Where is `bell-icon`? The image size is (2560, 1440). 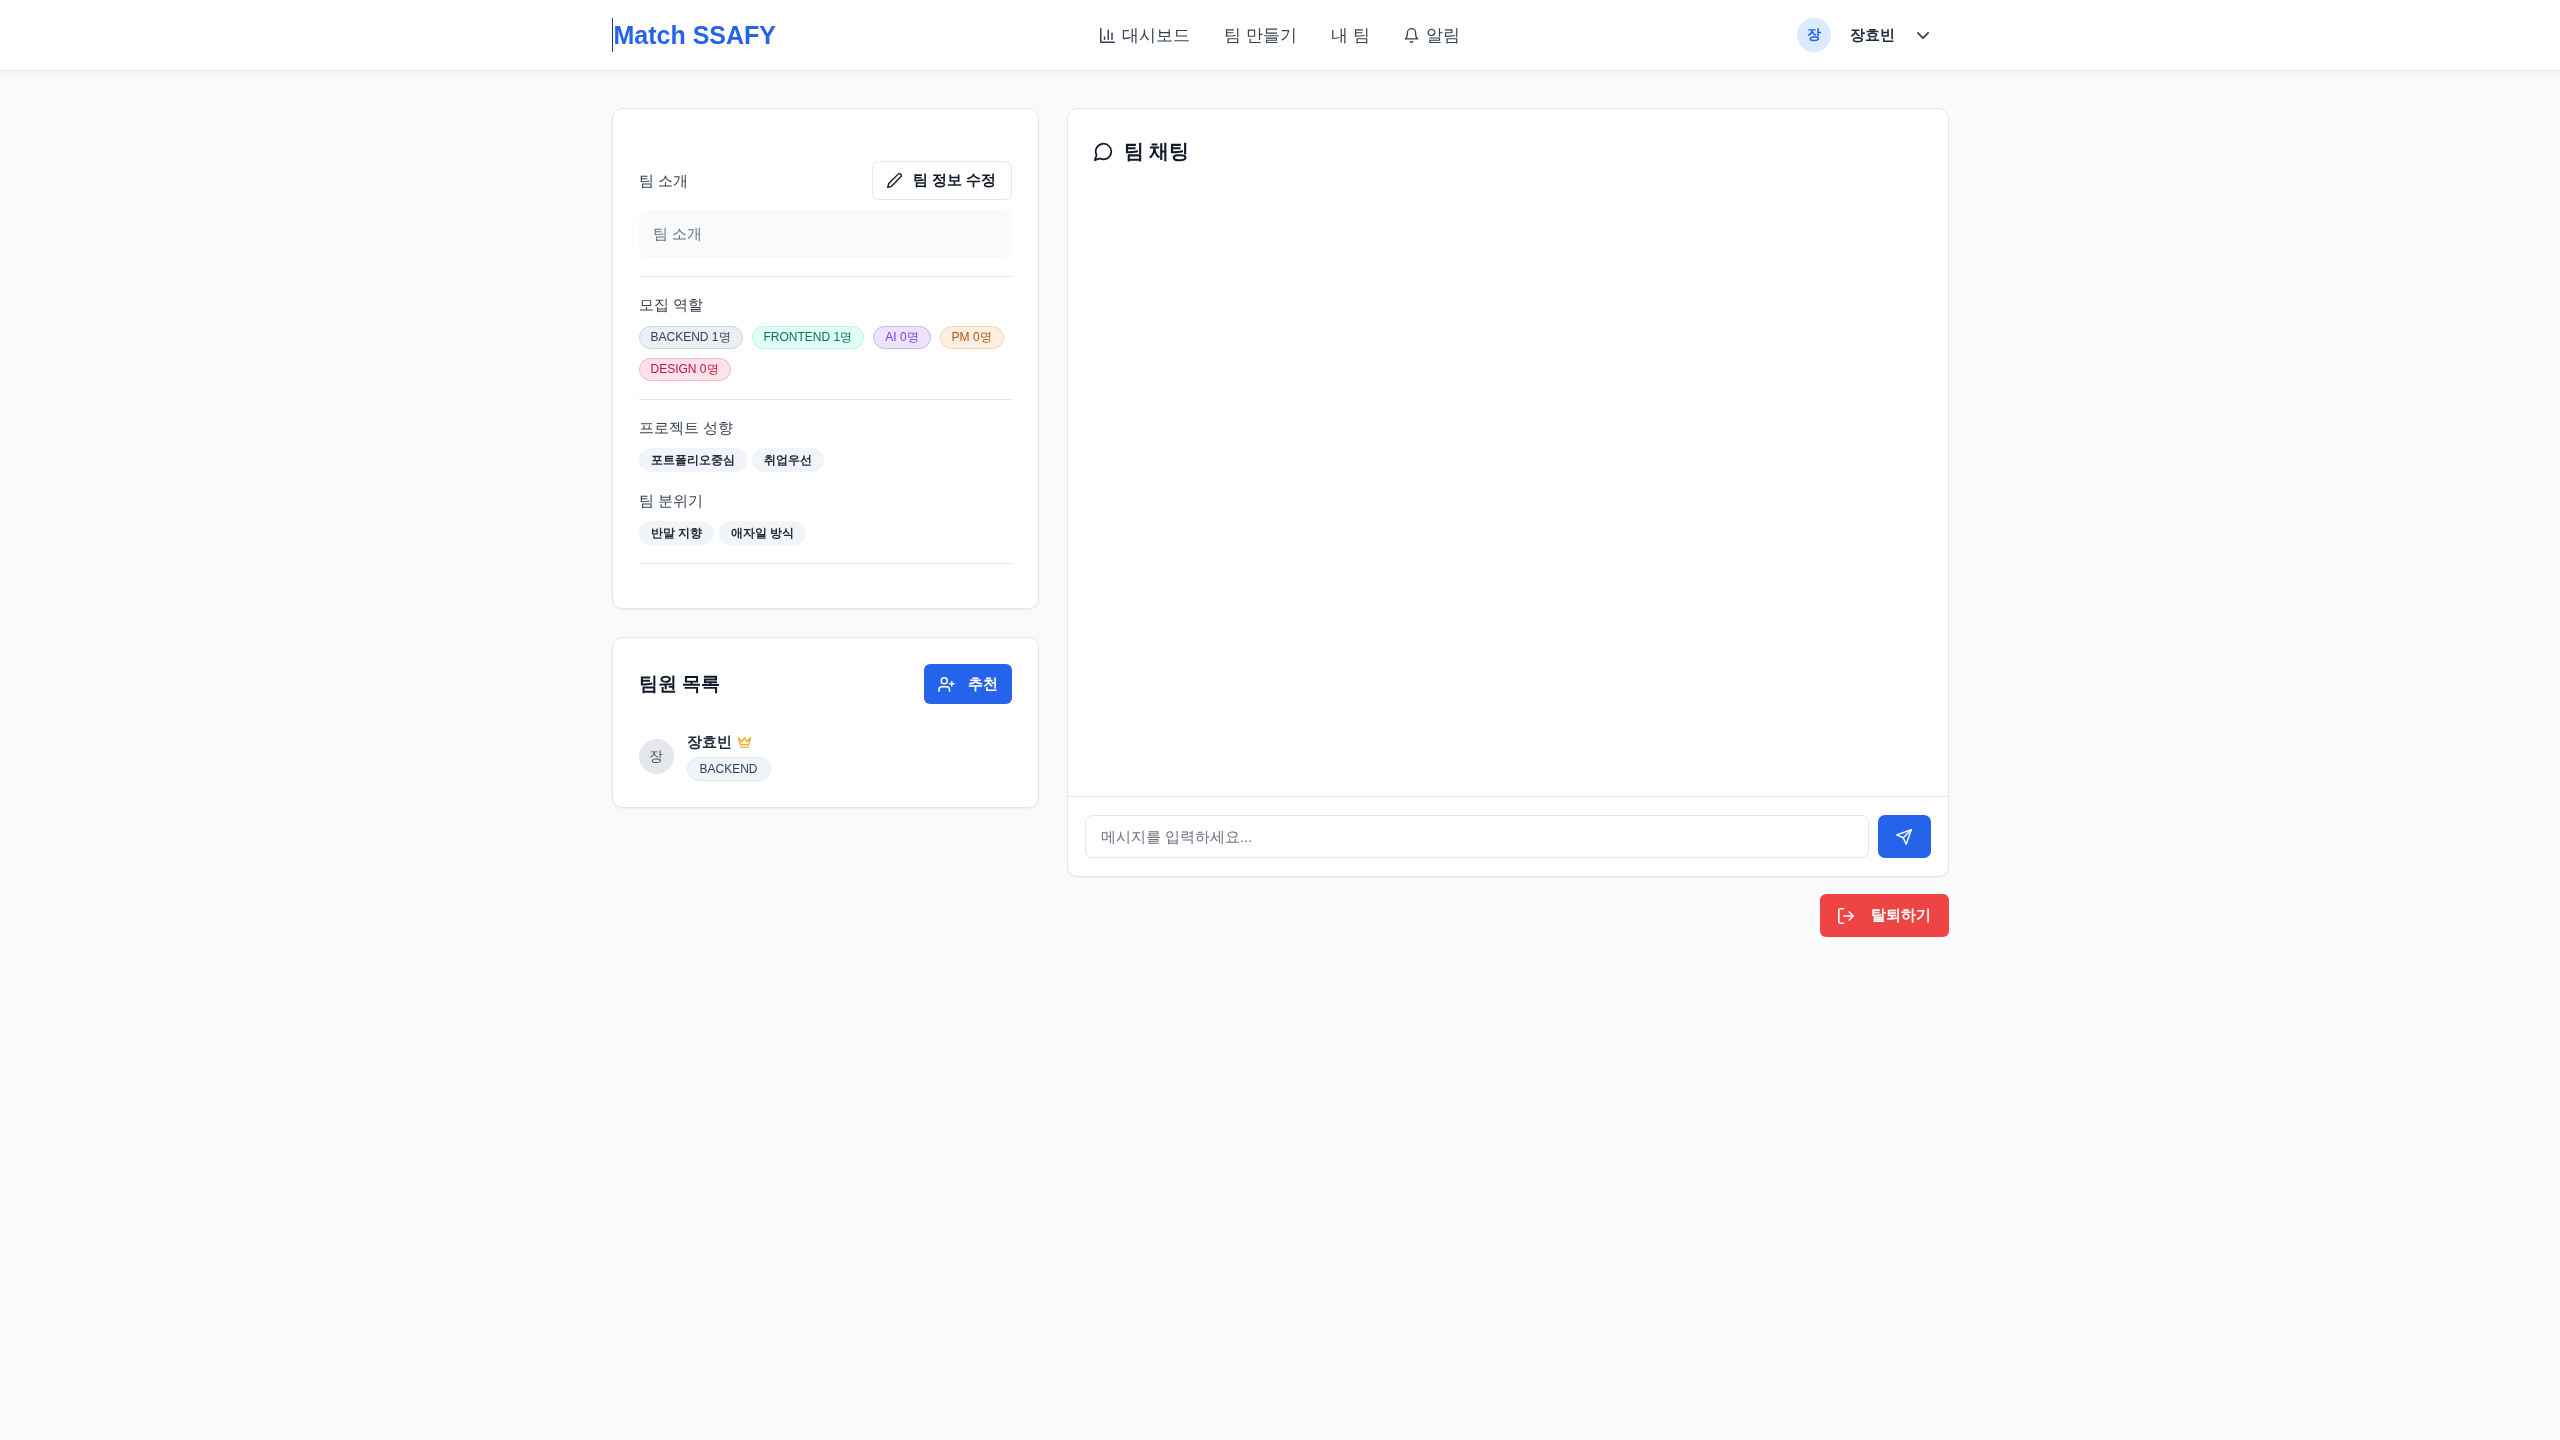
bell-icon is located at coordinates (1411, 35).